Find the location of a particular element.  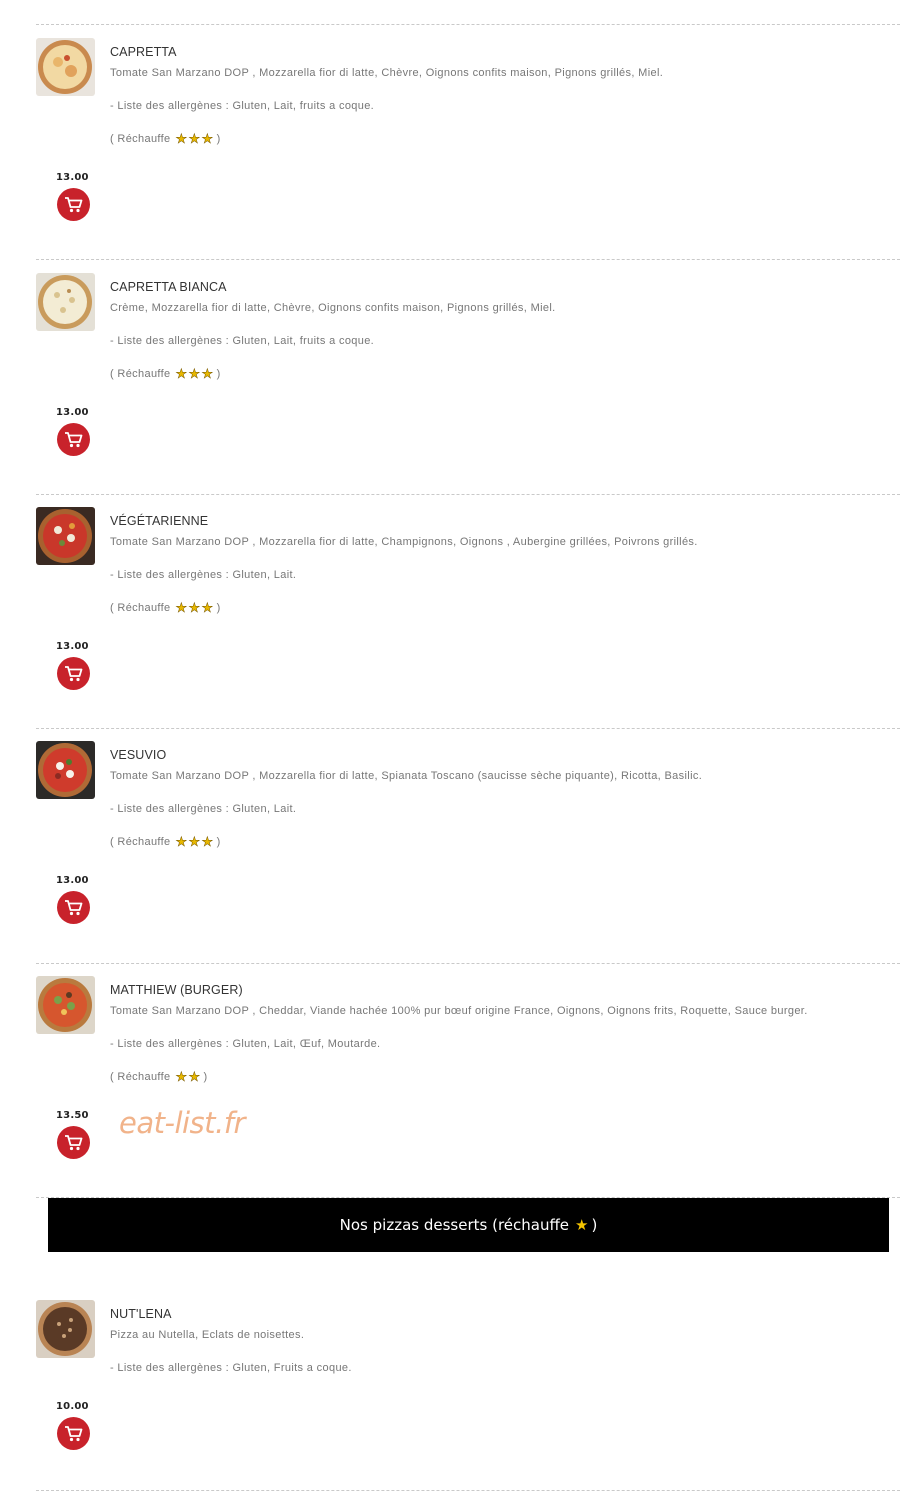

section-header-dessert-pizzas: Nos pizzas desserts (réchauffe ★ ) is located at coordinates (468, 1225).